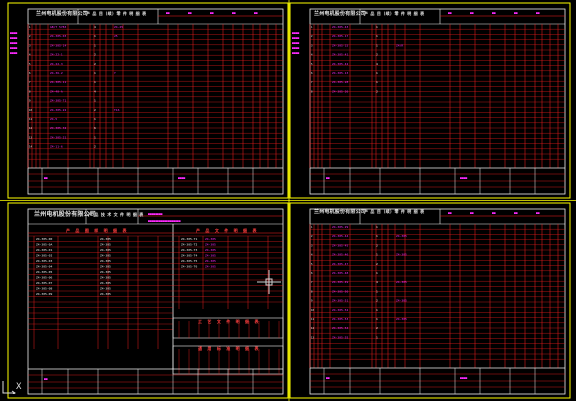  I want to click on row-qty: 6, so click(95, 128).